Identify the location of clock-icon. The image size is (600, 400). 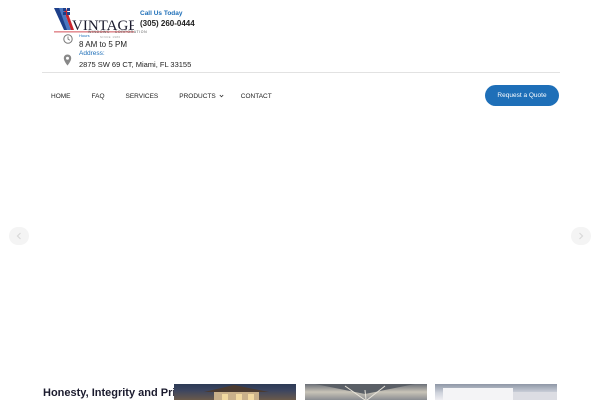
(68, 39).